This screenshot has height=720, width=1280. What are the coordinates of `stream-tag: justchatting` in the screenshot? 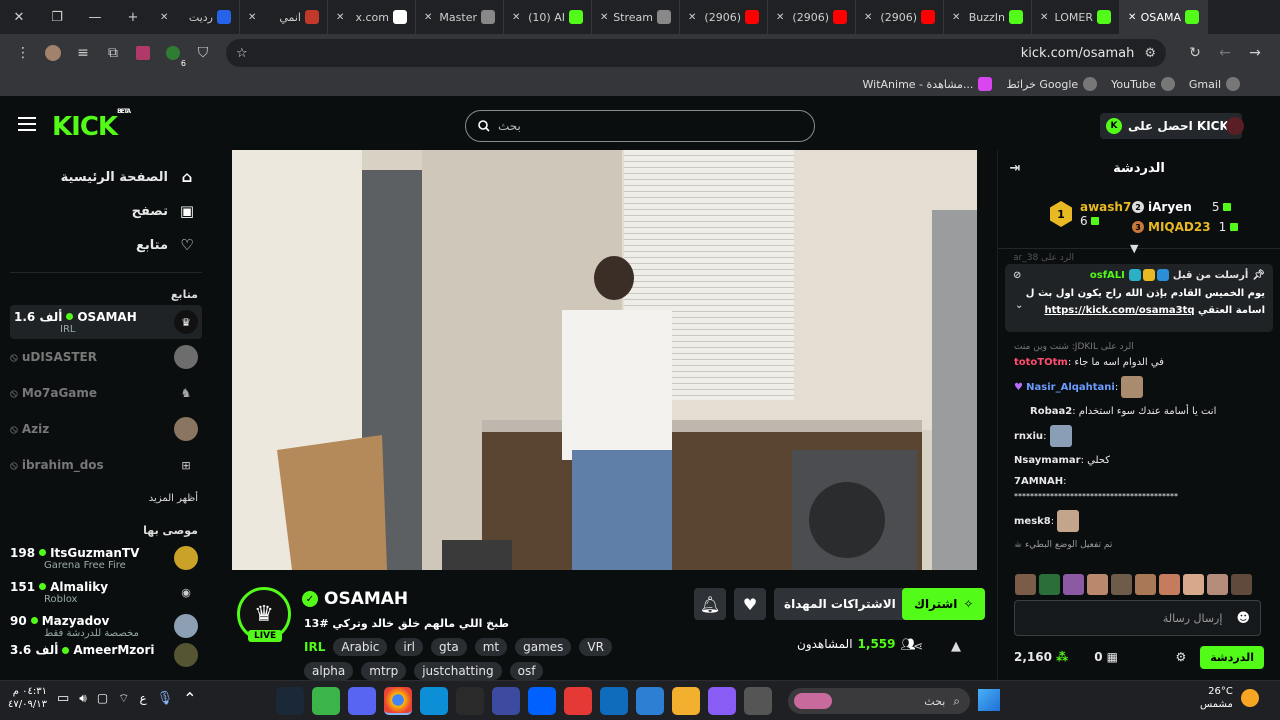 It's located at (458, 671).